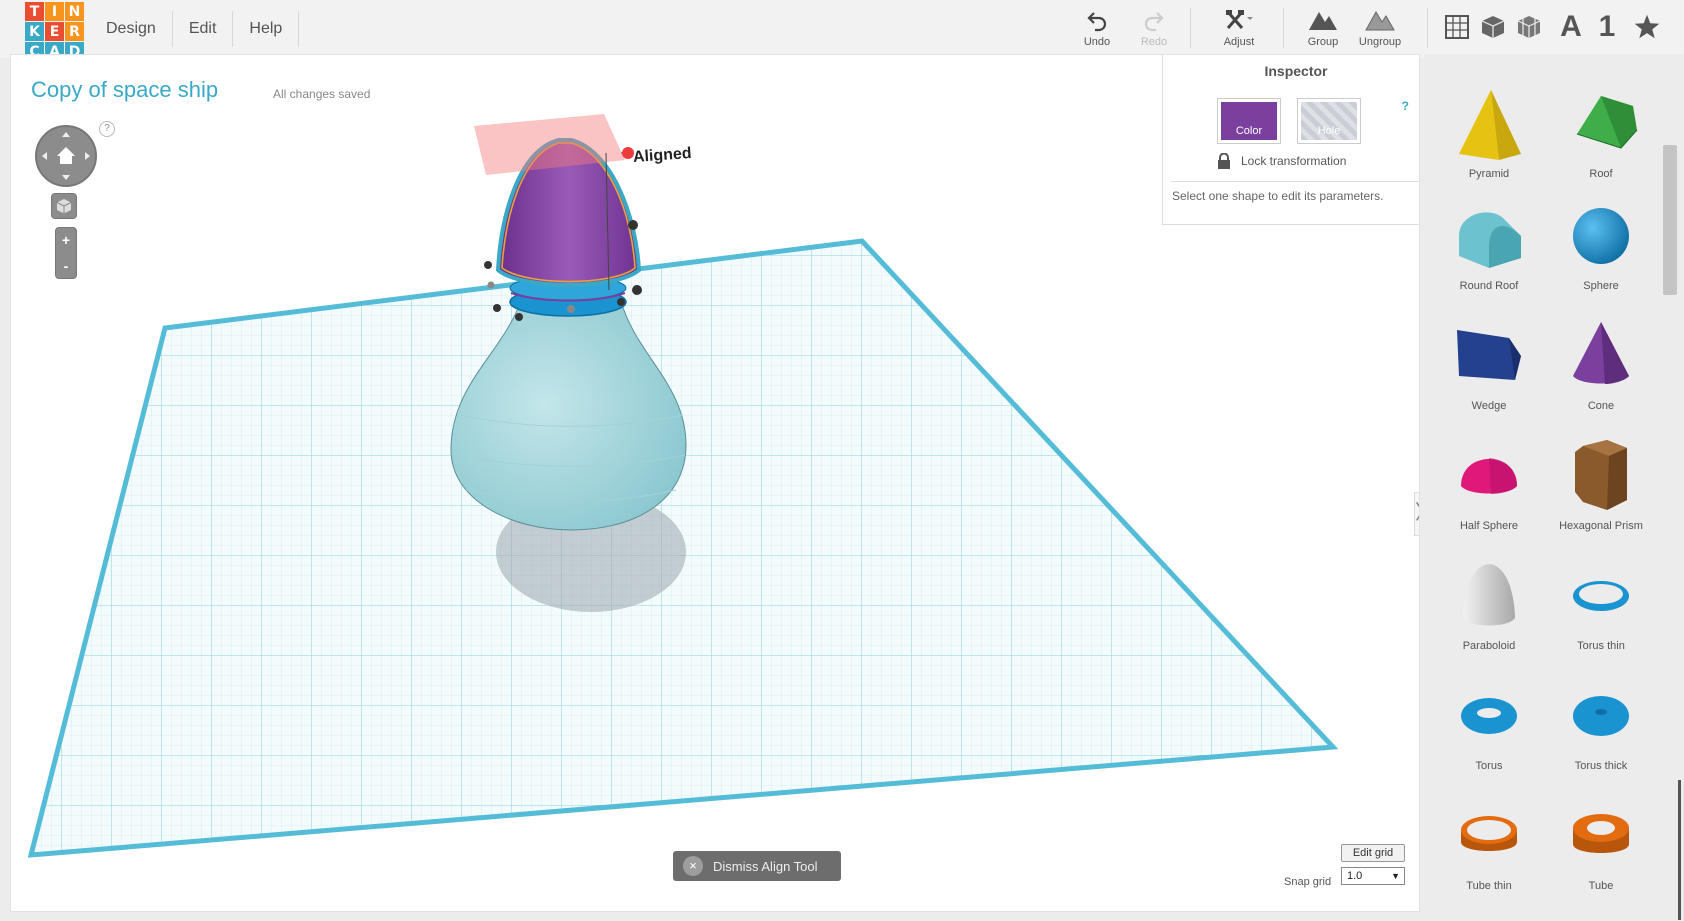 This screenshot has height=921, width=1684. I want to click on snap-grid-select: 1.0, so click(1373, 876).